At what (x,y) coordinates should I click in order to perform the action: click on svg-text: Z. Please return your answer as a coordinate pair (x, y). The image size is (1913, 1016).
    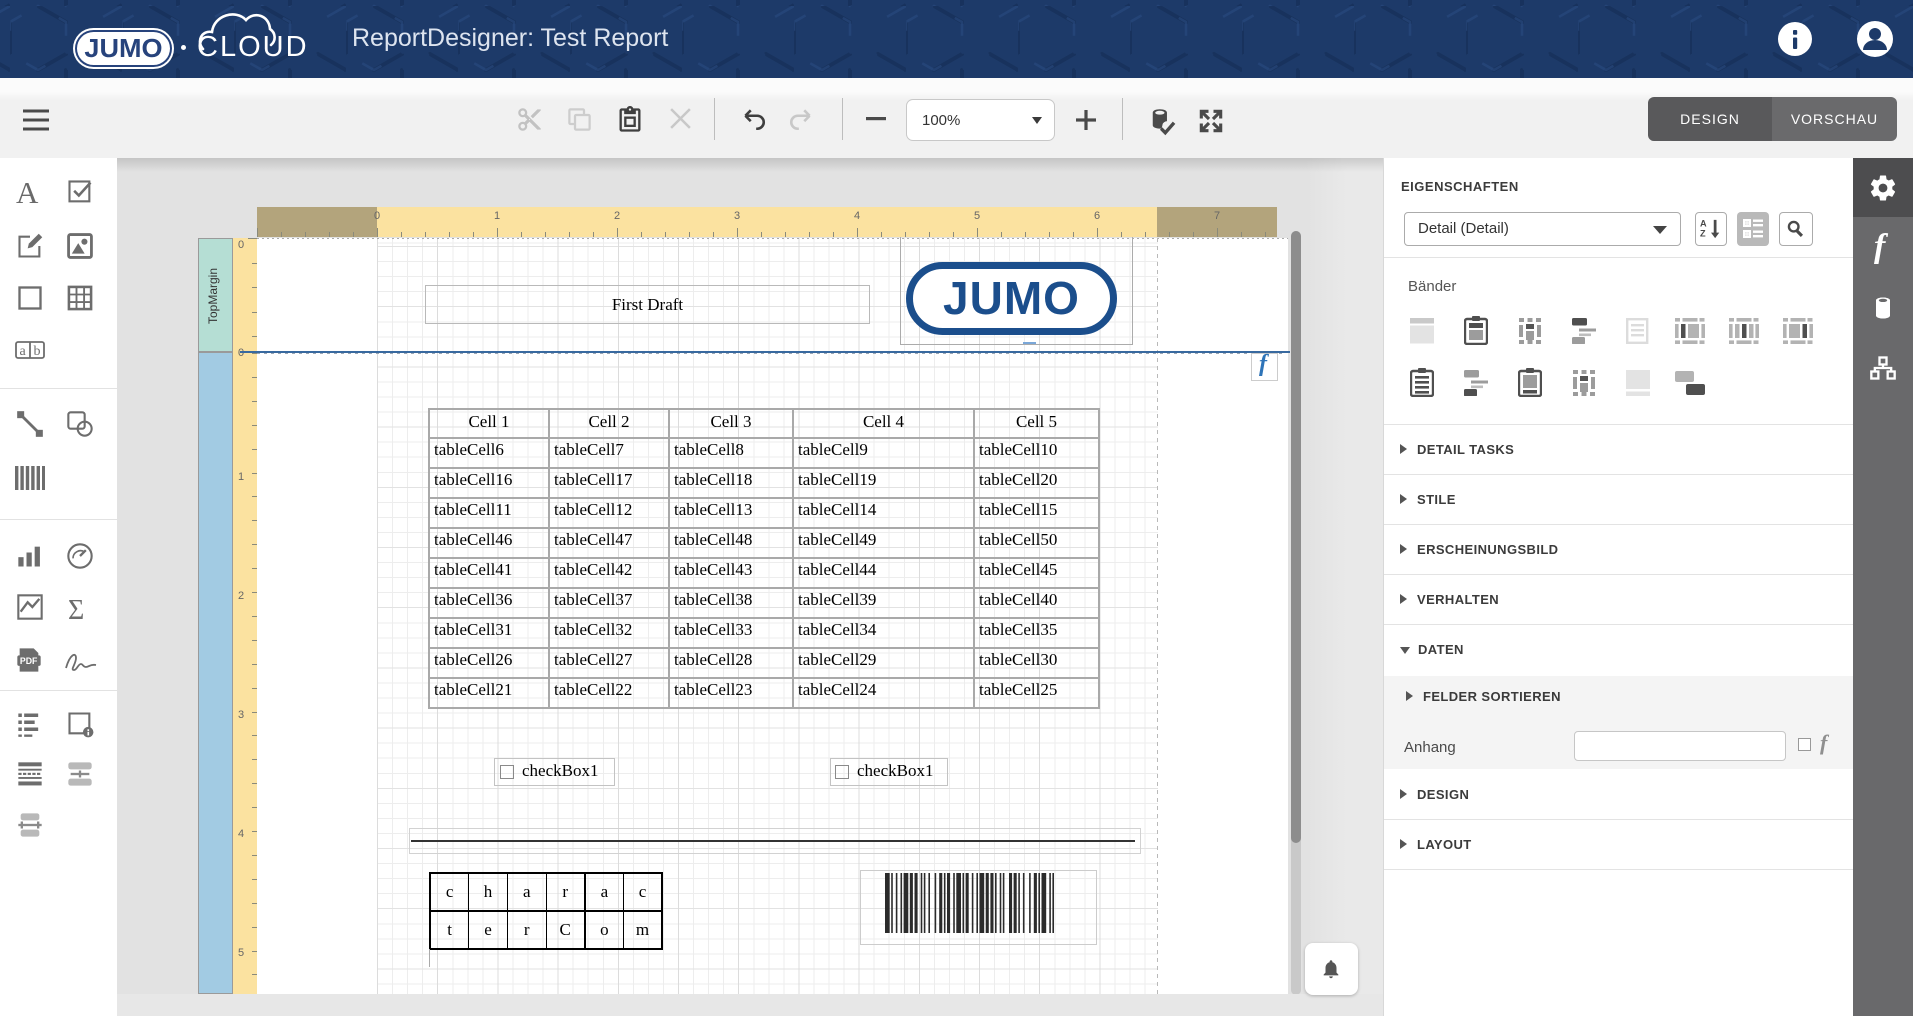
    Looking at the image, I should click on (1703, 233).